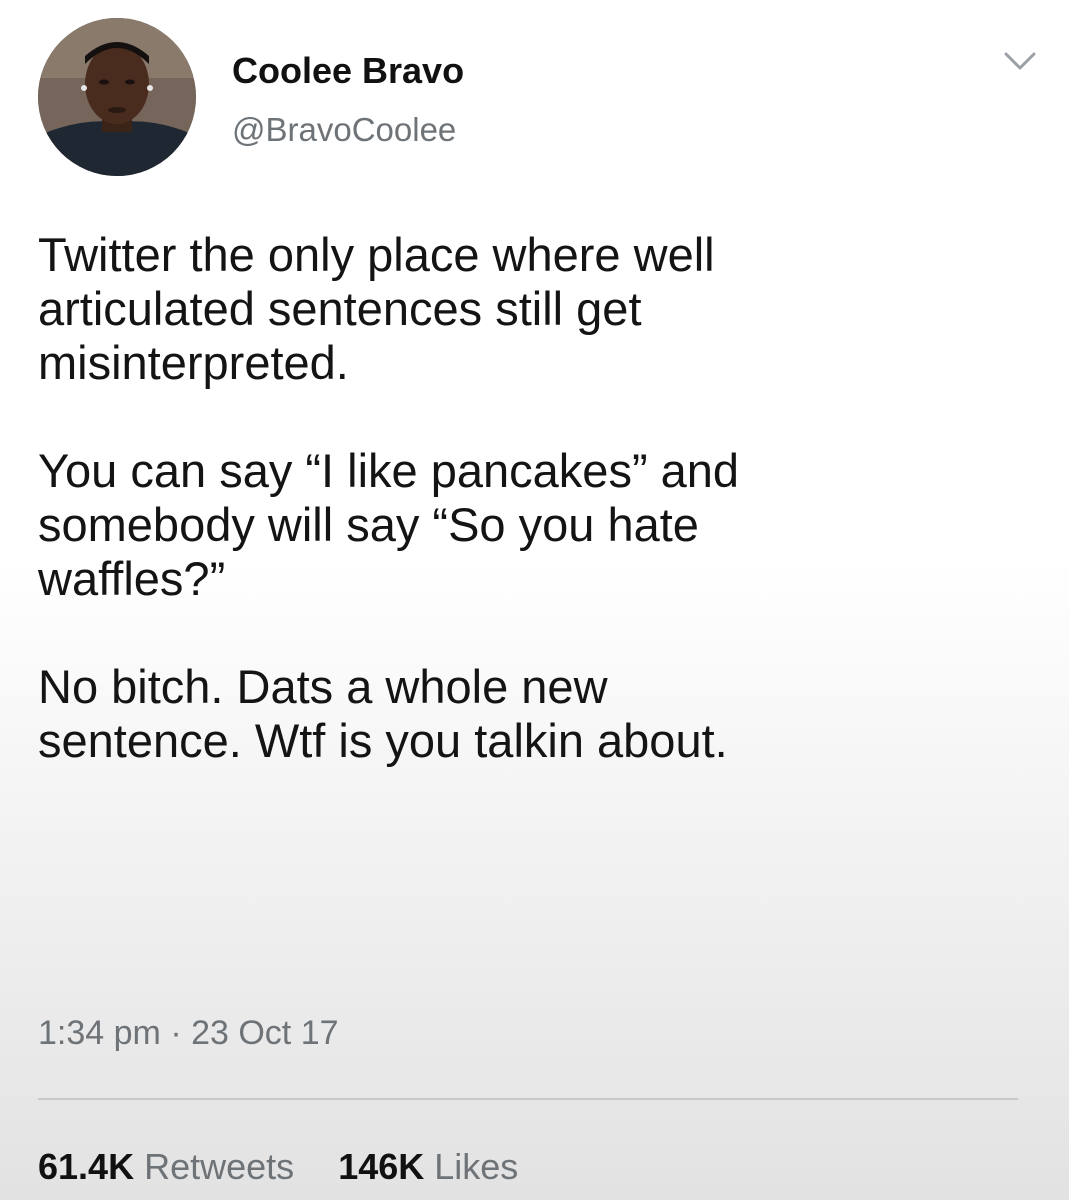 Image resolution: width=1069 pixels, height=1200 pixels. What do you see at coordinates (1020, 61) in the screenshot?
I see `chevron-down-icon` at bounding box center [1020, 61].